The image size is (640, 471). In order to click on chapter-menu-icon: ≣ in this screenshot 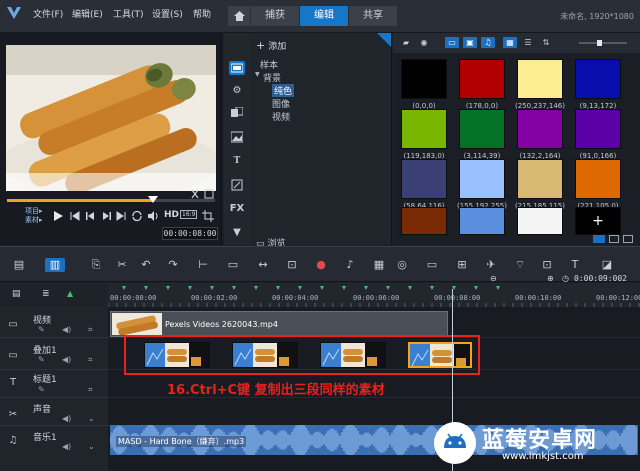, I will do `click(46, 294)`.